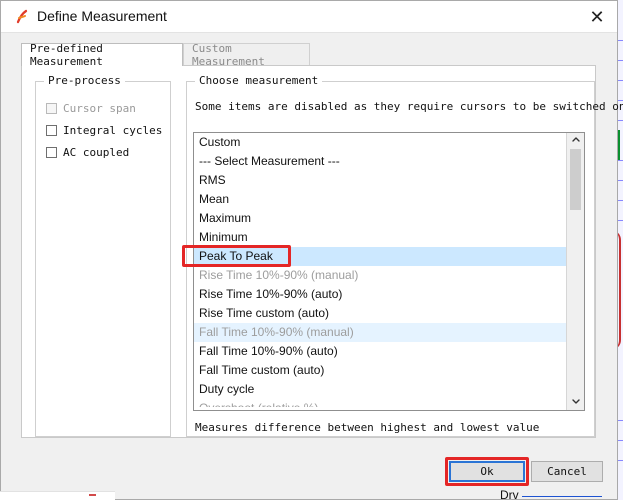  What do you see at coordinates (380, 294) in the screenshot?
I see `list-item: Rise Time 10%-90% (auto)` at bounding box center [380, 294].